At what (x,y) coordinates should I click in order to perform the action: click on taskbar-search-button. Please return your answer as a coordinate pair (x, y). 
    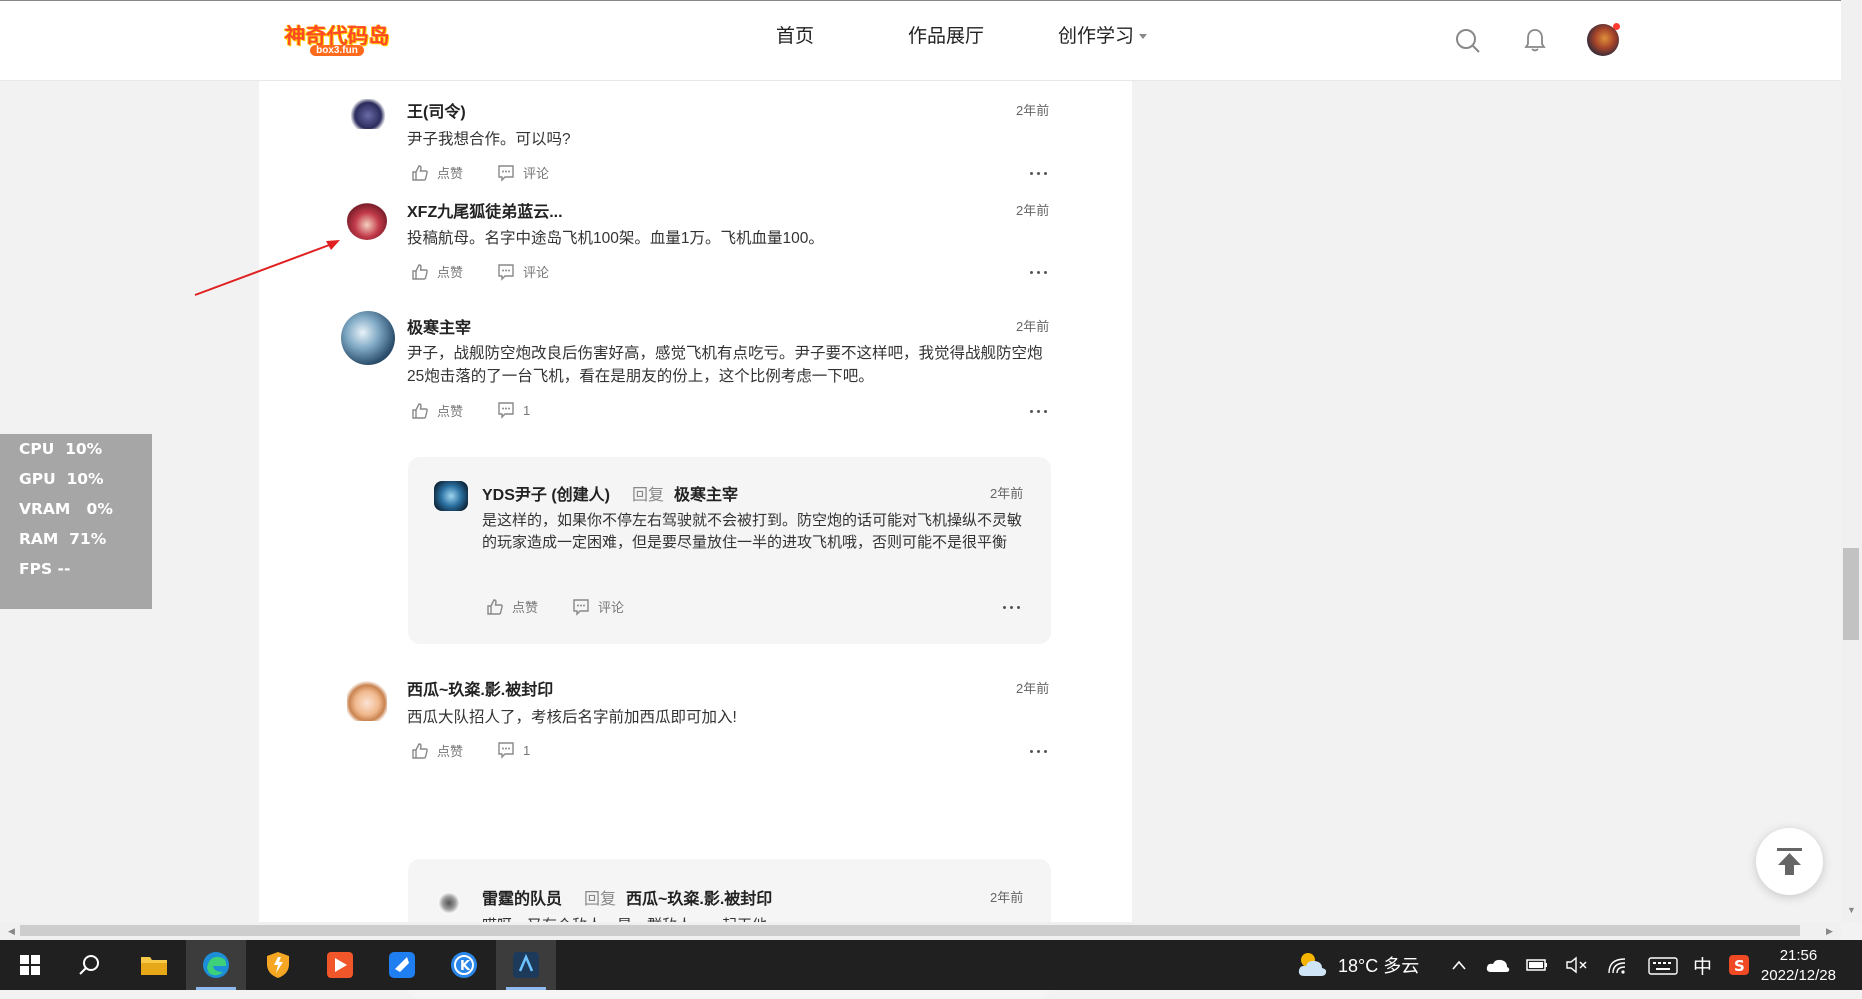
    Looking at the image, I should click on (90, 965).